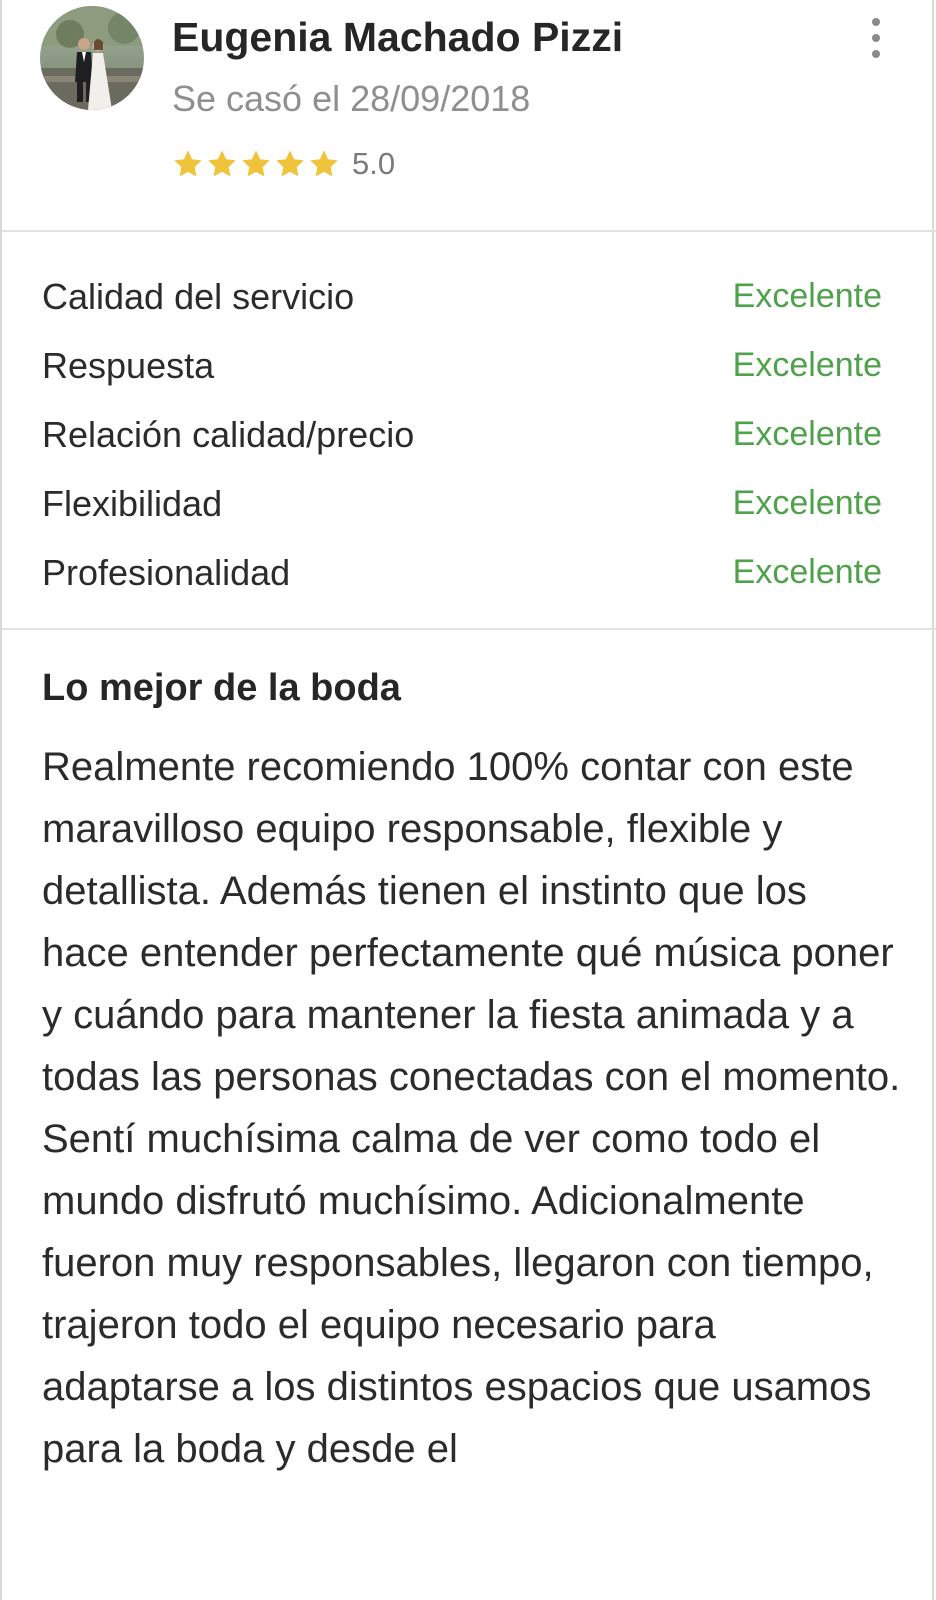  What do you see at coordinates (166, 572) in the screenshot?
I see `rating-label: Profesionalidad` at bounding box center [166, 572].